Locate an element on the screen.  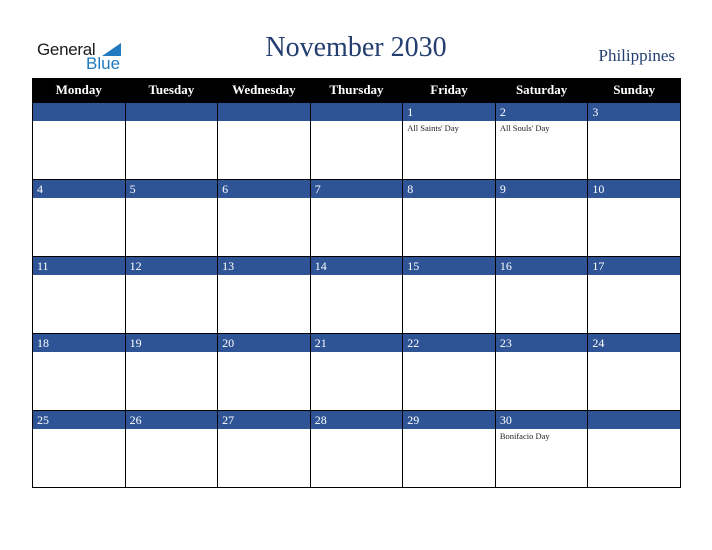
day-number: 24 is located at coordinates (634, 343).